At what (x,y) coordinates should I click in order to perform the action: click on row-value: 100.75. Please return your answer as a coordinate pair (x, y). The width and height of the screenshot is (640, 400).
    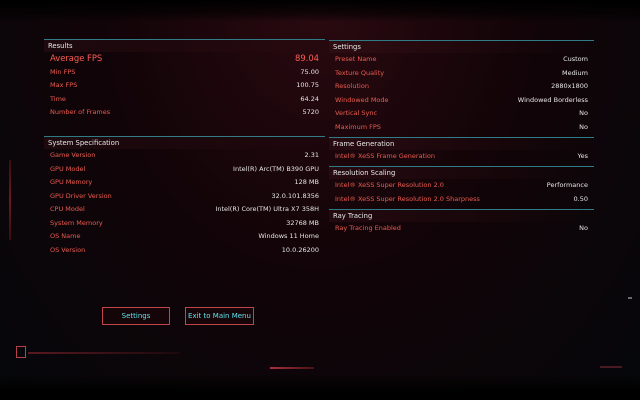
    Looking at the image, I should click on (307, 85).